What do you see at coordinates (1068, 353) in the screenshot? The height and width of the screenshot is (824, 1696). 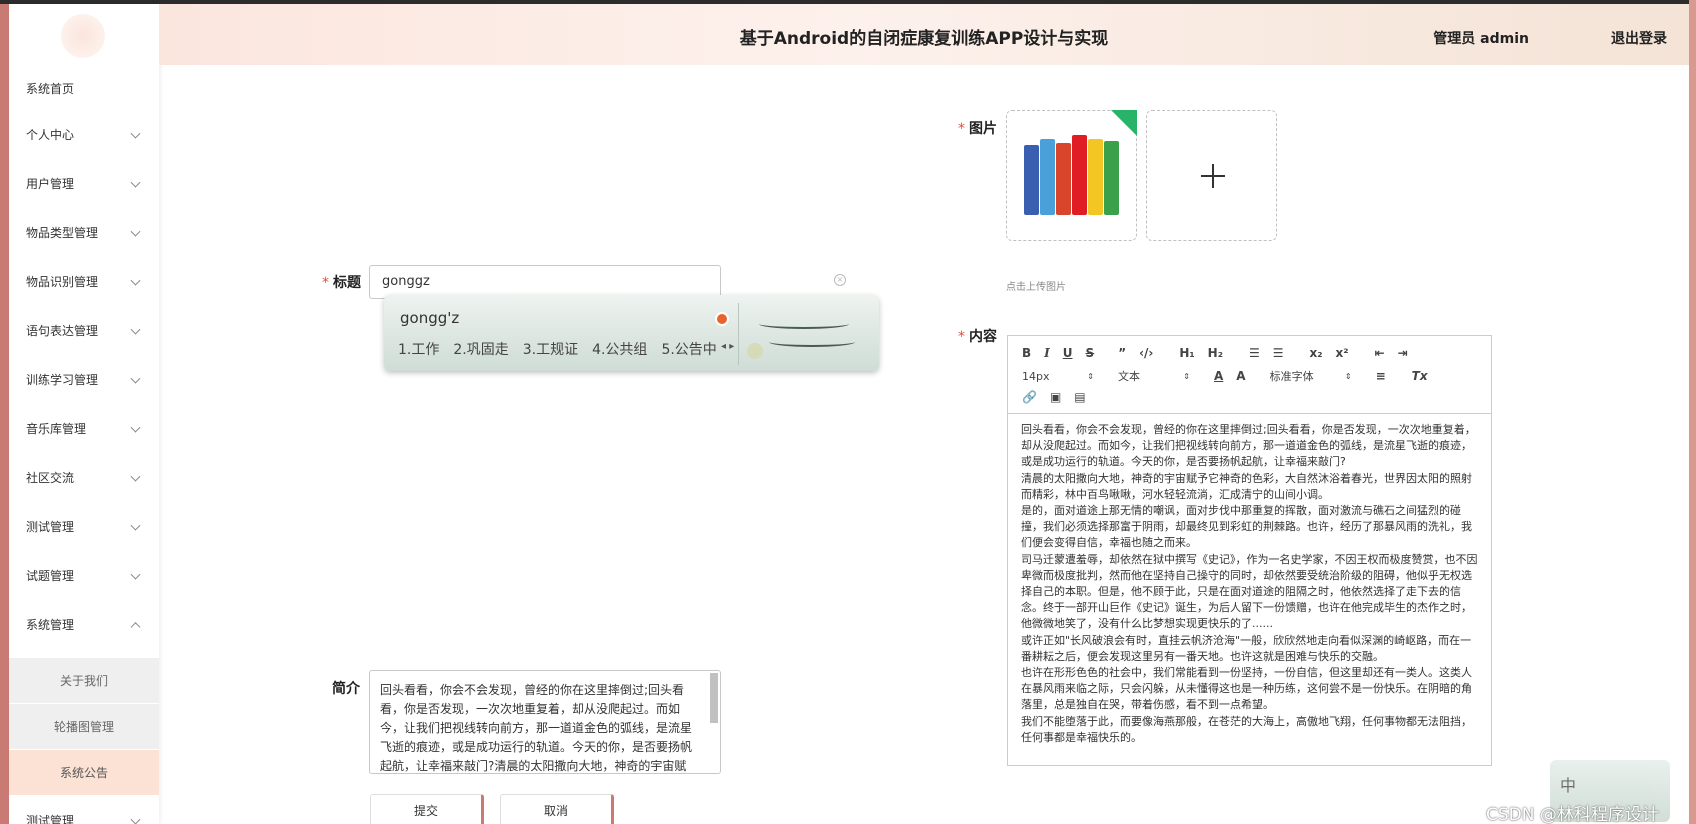 I see `underline-icon: U` at bounding box center [1068, 353].